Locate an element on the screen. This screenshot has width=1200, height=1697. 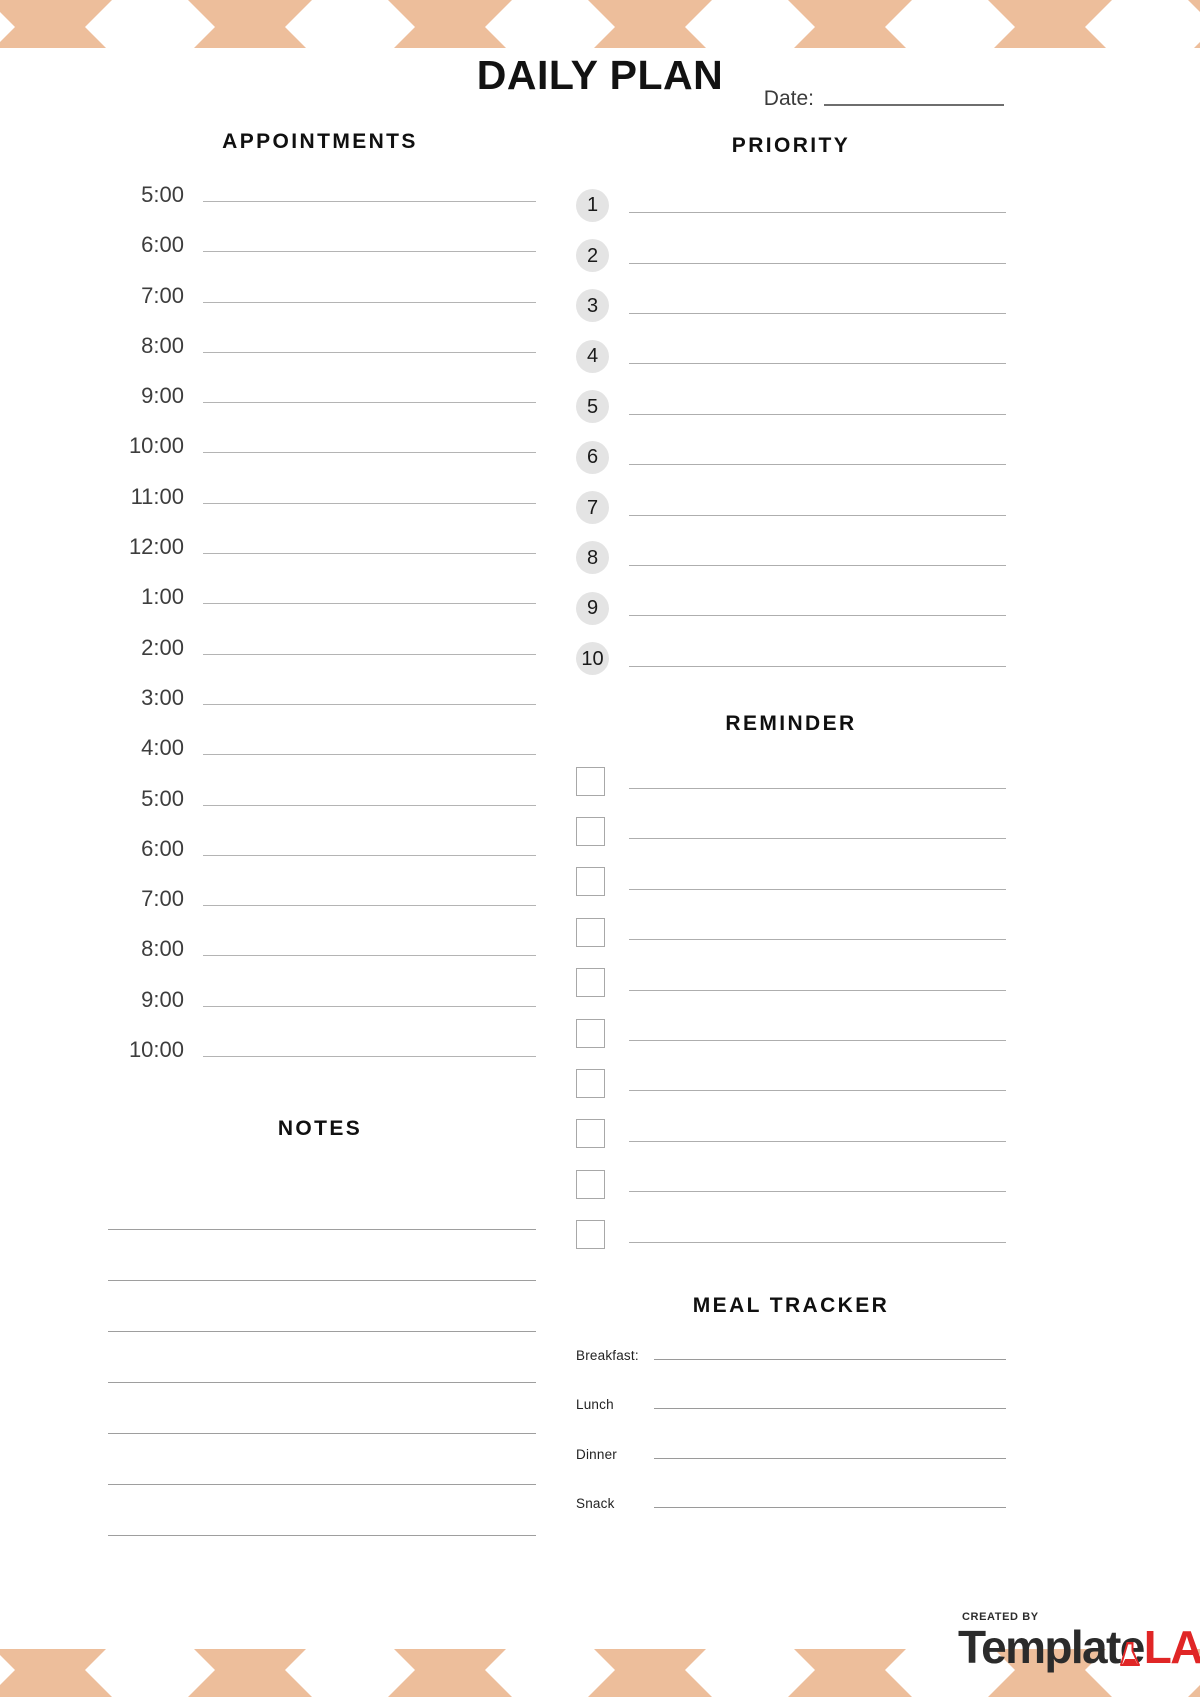
appointment-row: 1:00 is located at coordinates (320, 609).